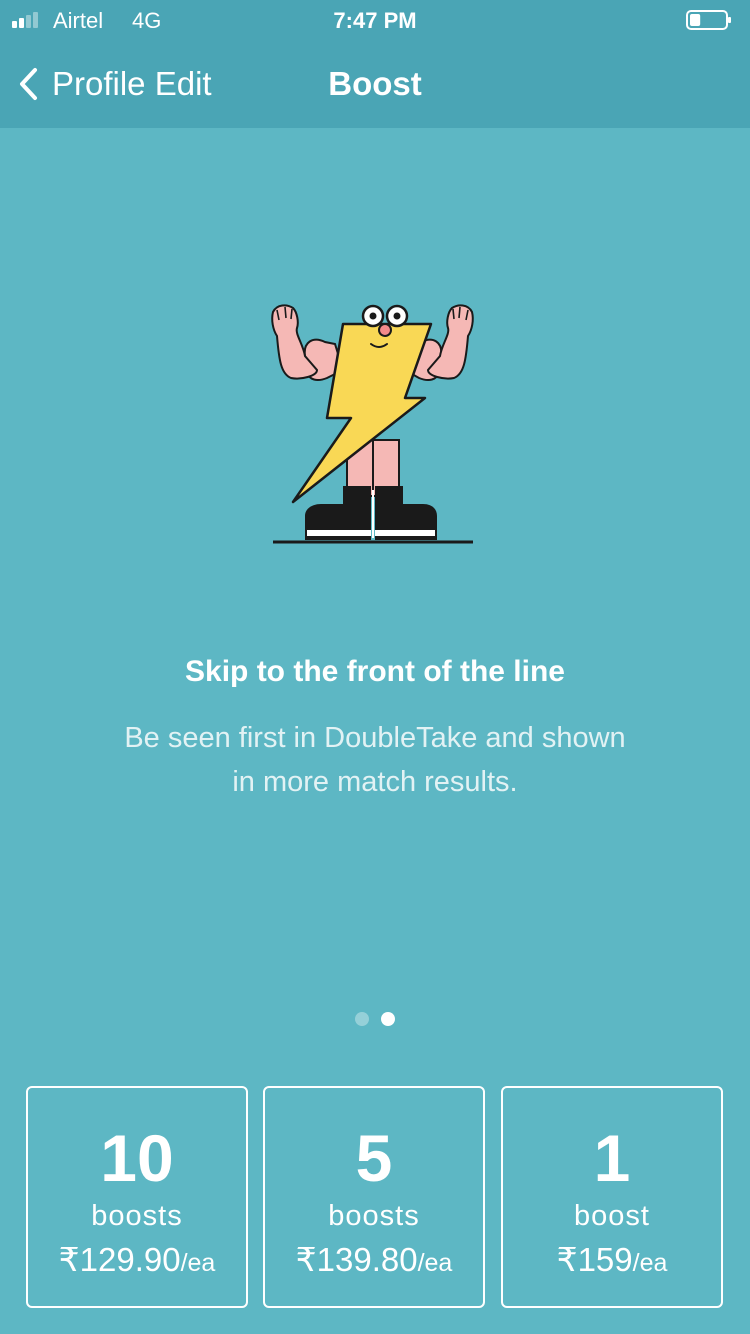 Image resolution: width=750 pixels, height=1334 pixels. What do you see at coordinates (119, 1259) in the screenshot?
I see `price-amount: ₹129.90` at bounding box center [119, 1259].